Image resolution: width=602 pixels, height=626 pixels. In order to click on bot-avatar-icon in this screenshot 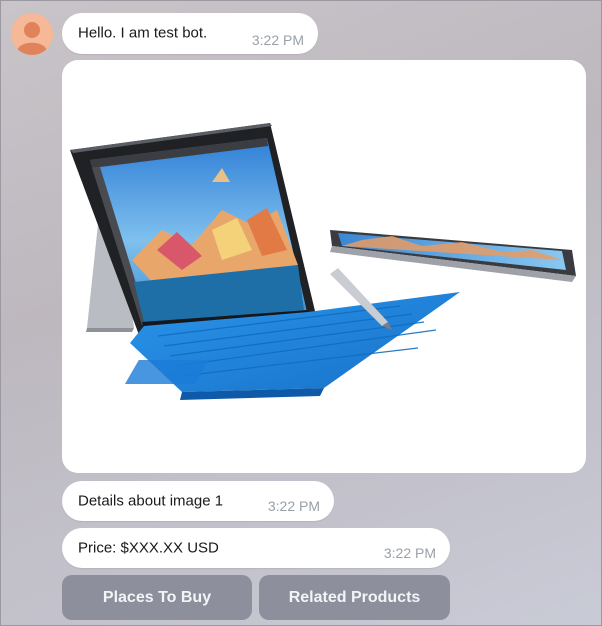, I will do `click(32, 34)`.